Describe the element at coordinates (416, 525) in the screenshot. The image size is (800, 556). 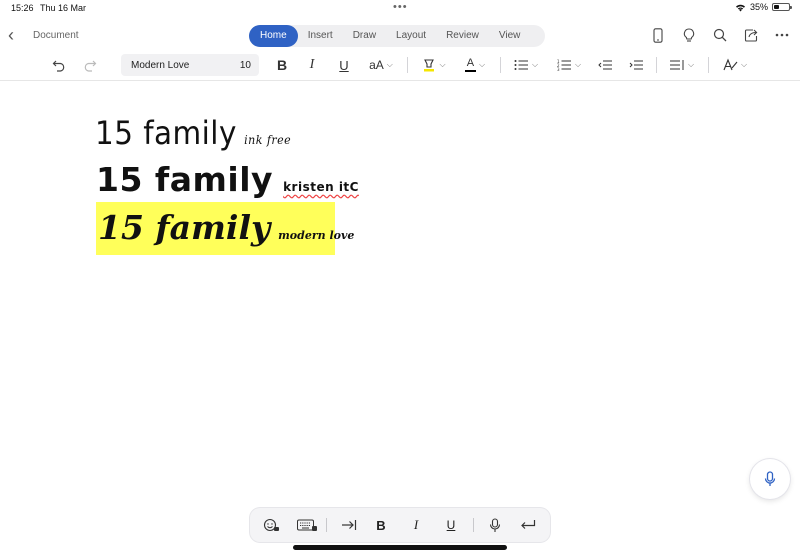
I see `italic-shortcut-button: I` at that location.